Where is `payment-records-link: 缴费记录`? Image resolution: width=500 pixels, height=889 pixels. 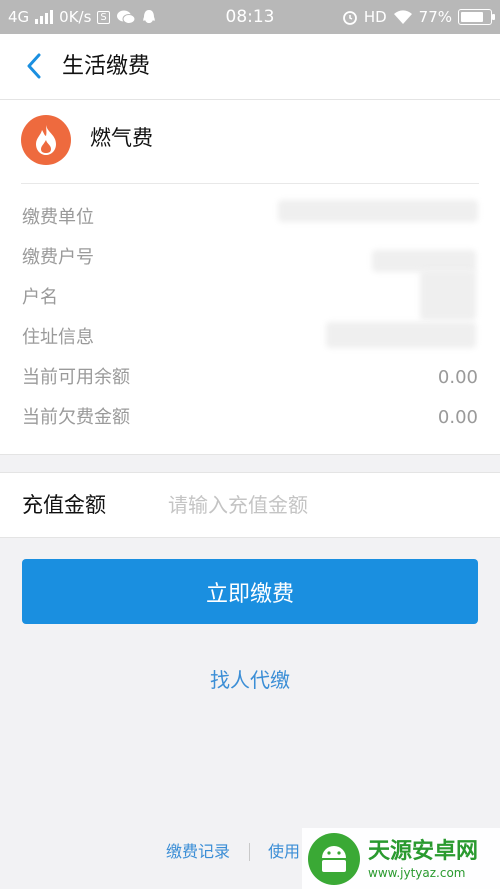
payment-records-link: 缴费记录 is located at coordinates (198, 852).